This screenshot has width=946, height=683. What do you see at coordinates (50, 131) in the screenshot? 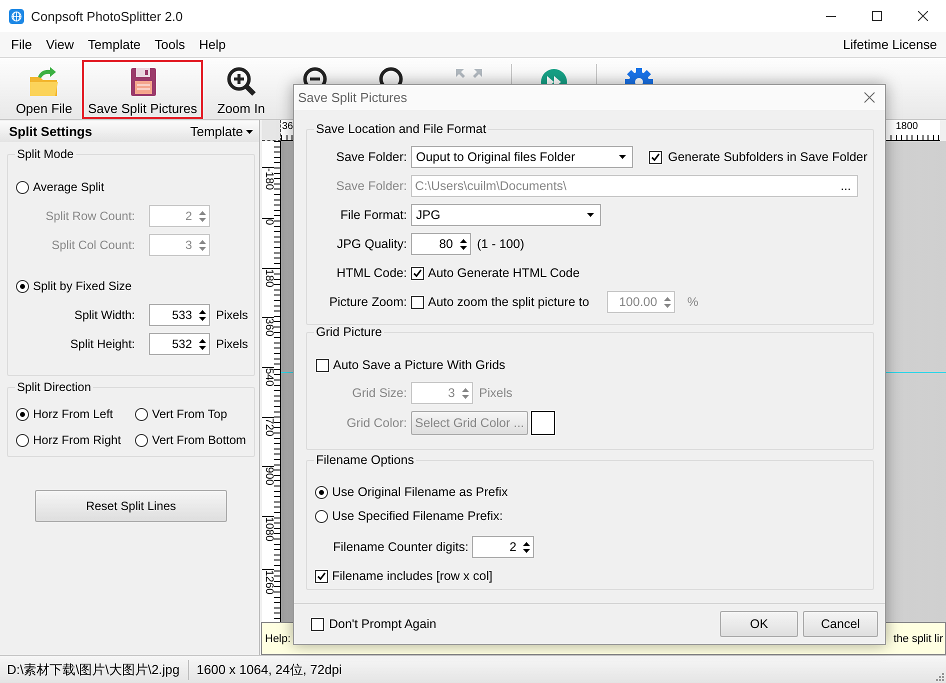
I see `panel-title: Split Settings` at bounding box center [50, 131].